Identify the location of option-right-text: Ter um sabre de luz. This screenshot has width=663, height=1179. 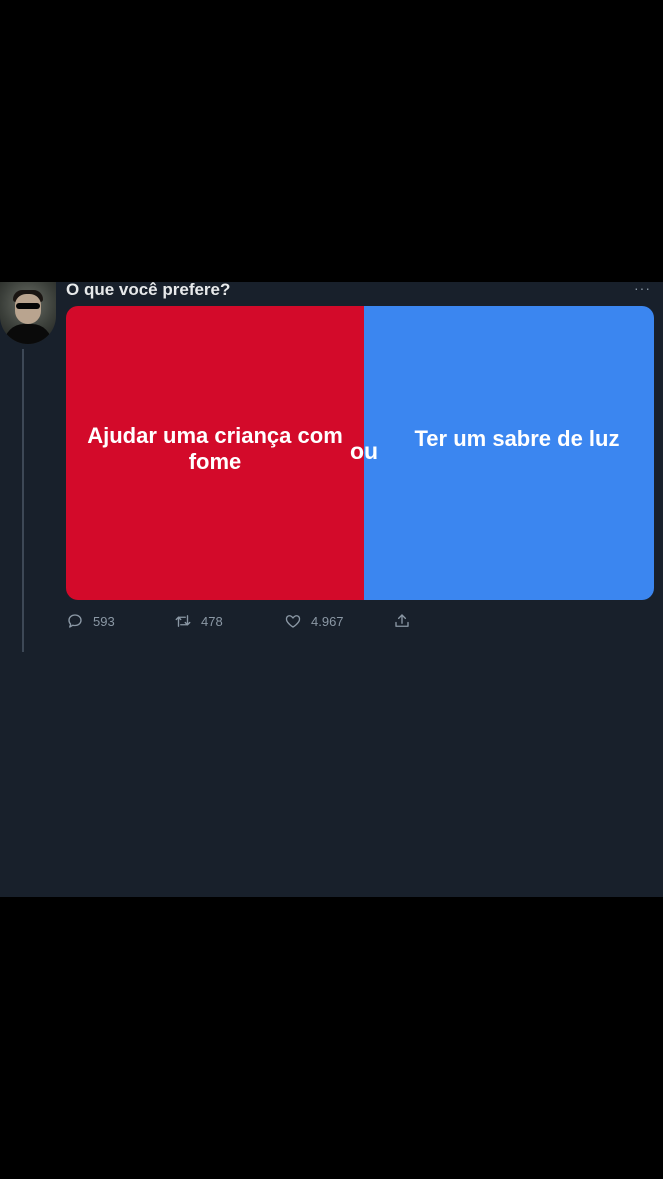
(517, 438).